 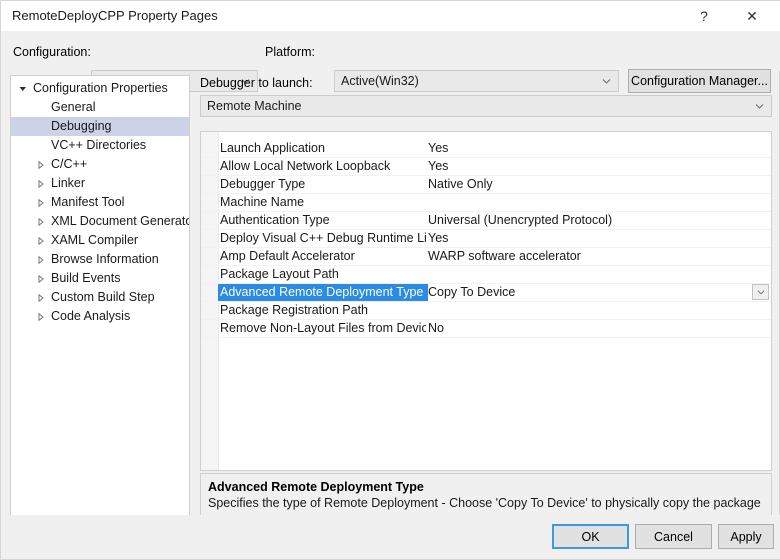 I want to click on property-row: Package Registration Path, so click(x=486, y=311).